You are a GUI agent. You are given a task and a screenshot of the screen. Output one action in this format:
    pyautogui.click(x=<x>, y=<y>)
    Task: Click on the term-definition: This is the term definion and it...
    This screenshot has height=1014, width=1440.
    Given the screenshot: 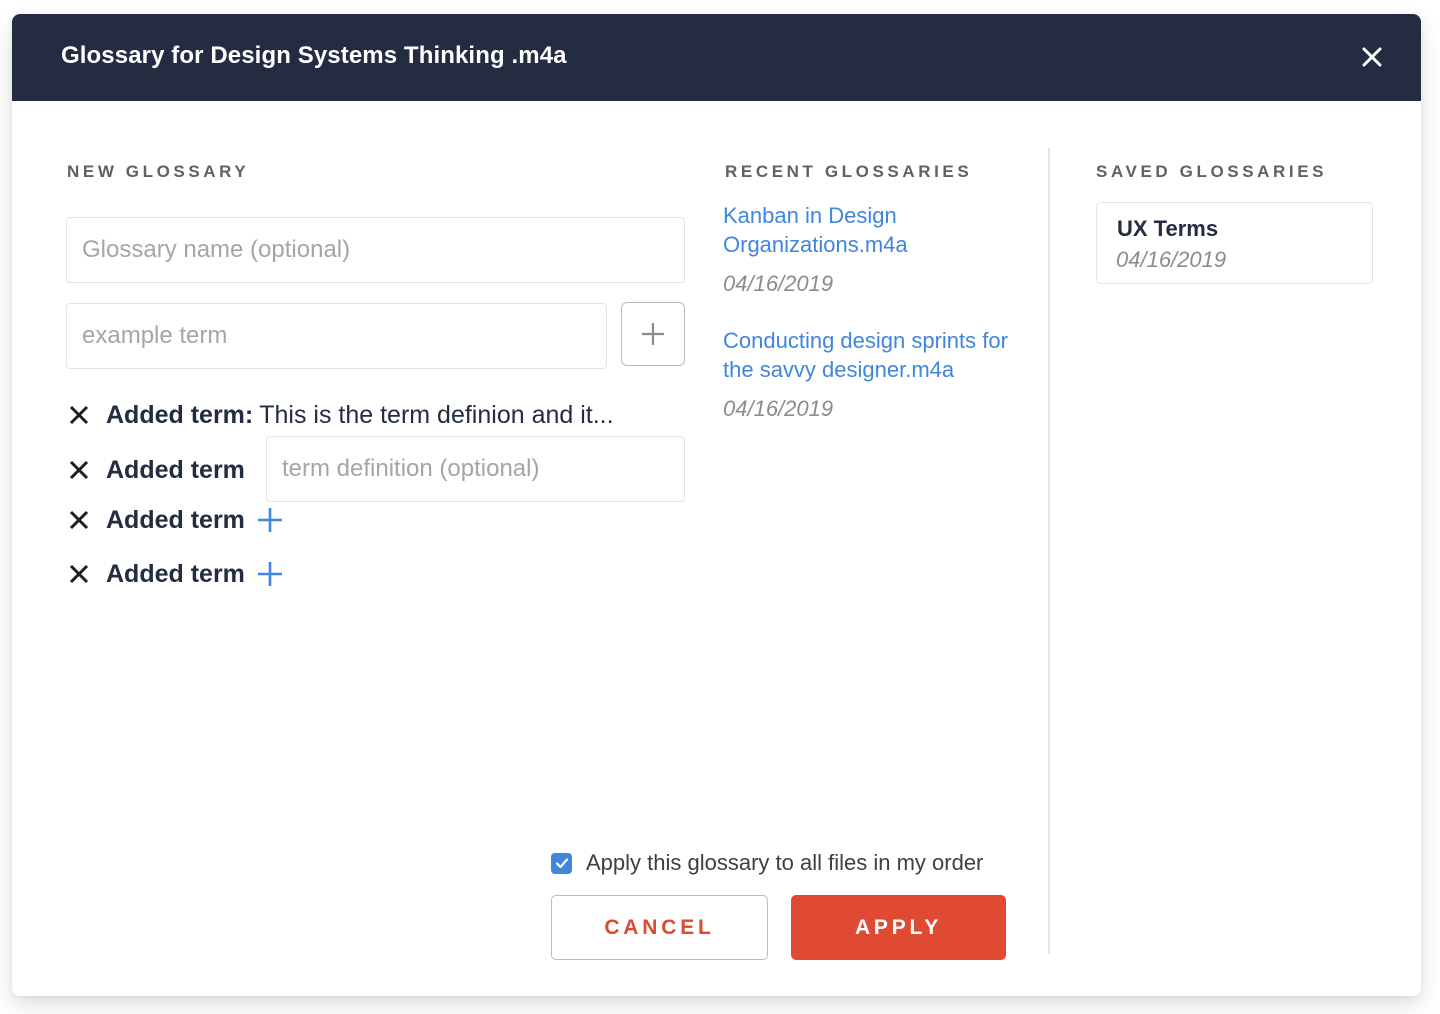 What is the action you would take?
    pyautogui.click(x=436, y=415)
    